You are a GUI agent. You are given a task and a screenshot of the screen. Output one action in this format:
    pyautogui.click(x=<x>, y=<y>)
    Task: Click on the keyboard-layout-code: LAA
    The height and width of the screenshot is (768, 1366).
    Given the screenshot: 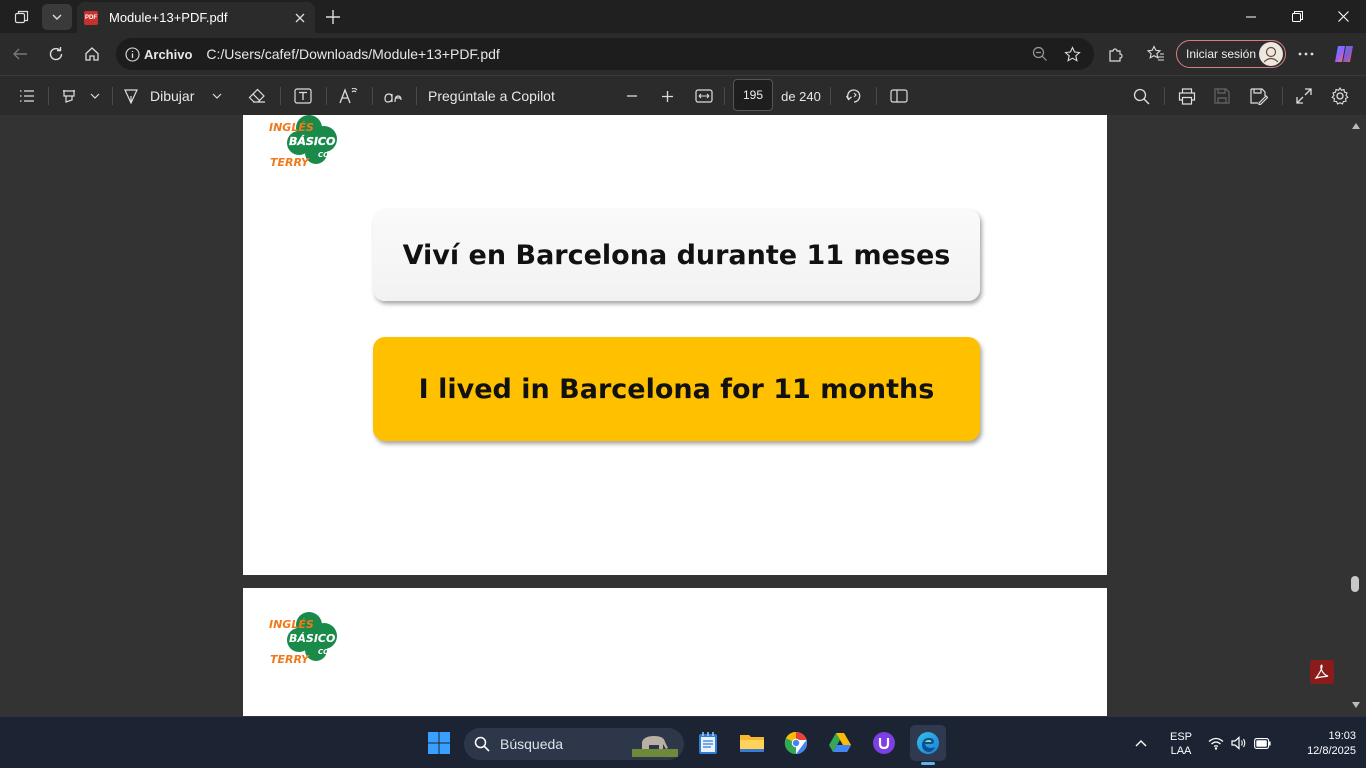 What is the action you would take?
    pyautogui.click(x=1181, y=751)
    